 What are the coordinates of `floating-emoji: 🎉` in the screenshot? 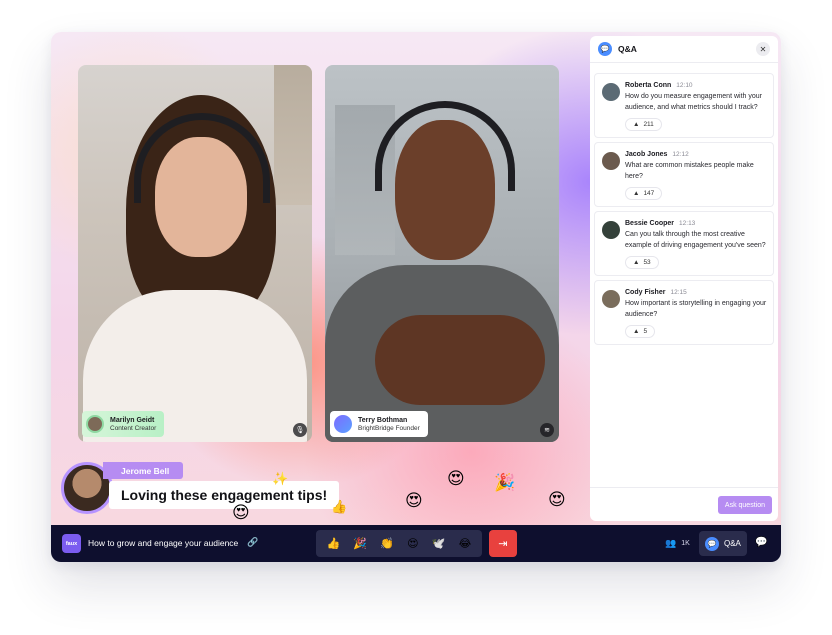 It's located at (505, 482).